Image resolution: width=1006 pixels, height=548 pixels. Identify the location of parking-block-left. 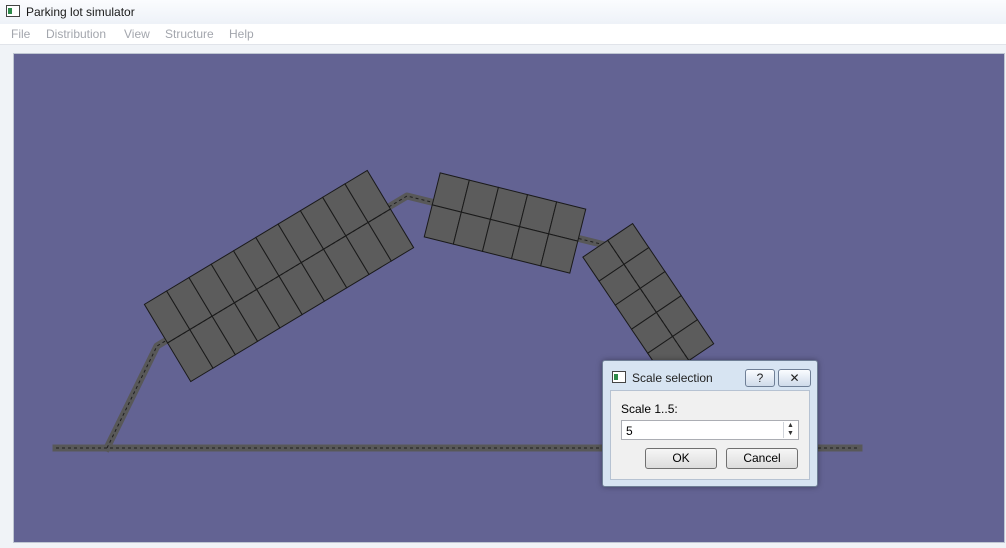
(279, 276).